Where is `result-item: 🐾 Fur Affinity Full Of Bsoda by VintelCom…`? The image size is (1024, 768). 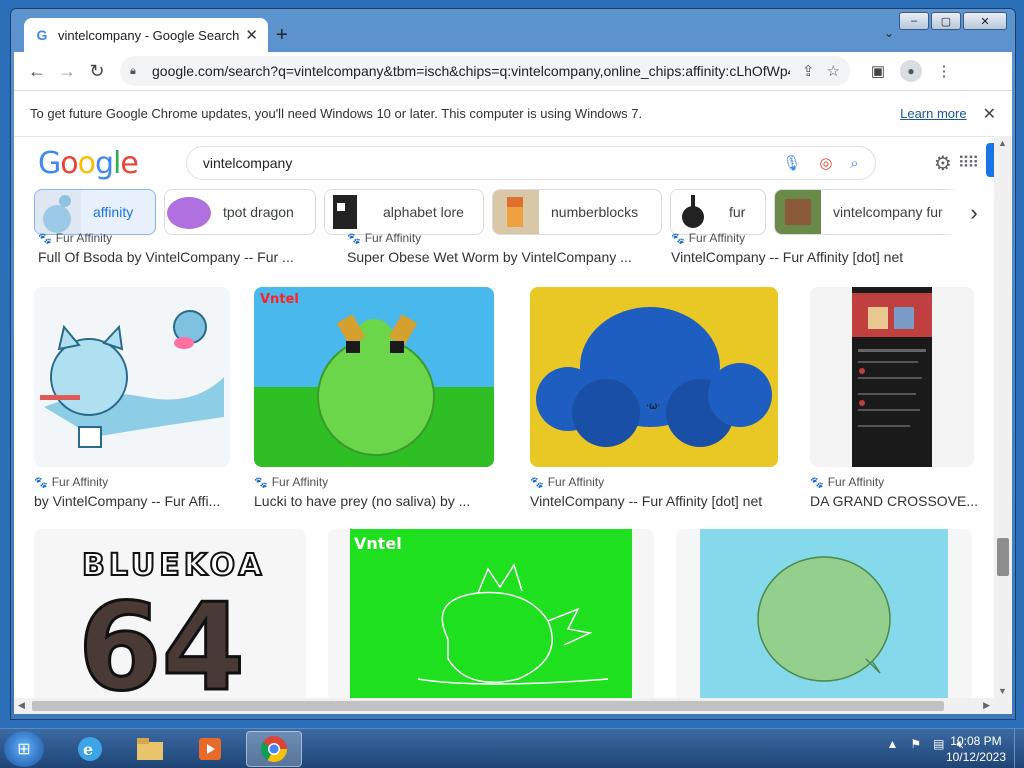
result-item: 🐾 Fur Affinity Full Of Bsoda by VintelCom… is located at coordinates (183, 248).